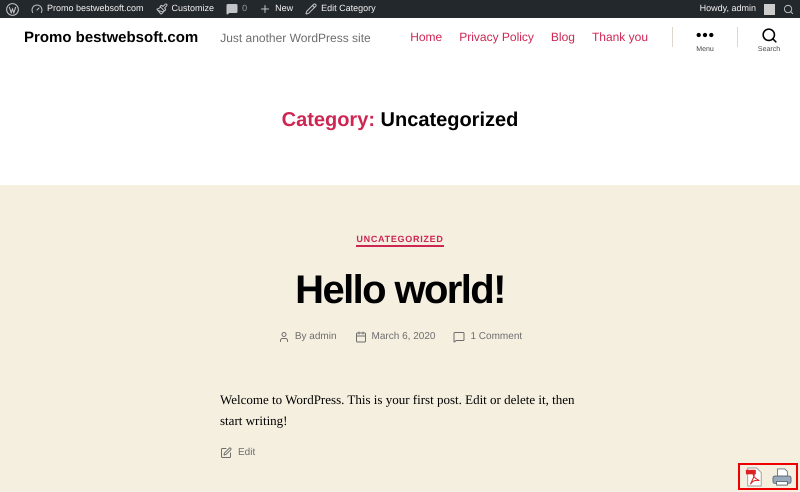 The image size is (800, 492). I want to click on avatar-icon, so click(769, 9).